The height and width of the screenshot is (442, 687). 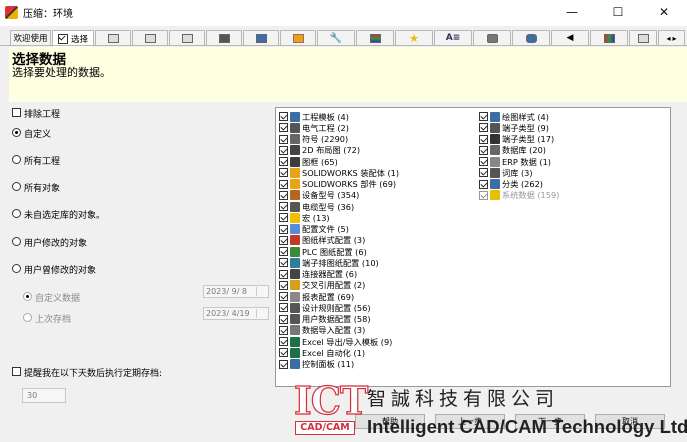 What do you see at coordinates (27, 317) in the screenshot?
I see `radio-last-archive` at bounding box center [27, 317].